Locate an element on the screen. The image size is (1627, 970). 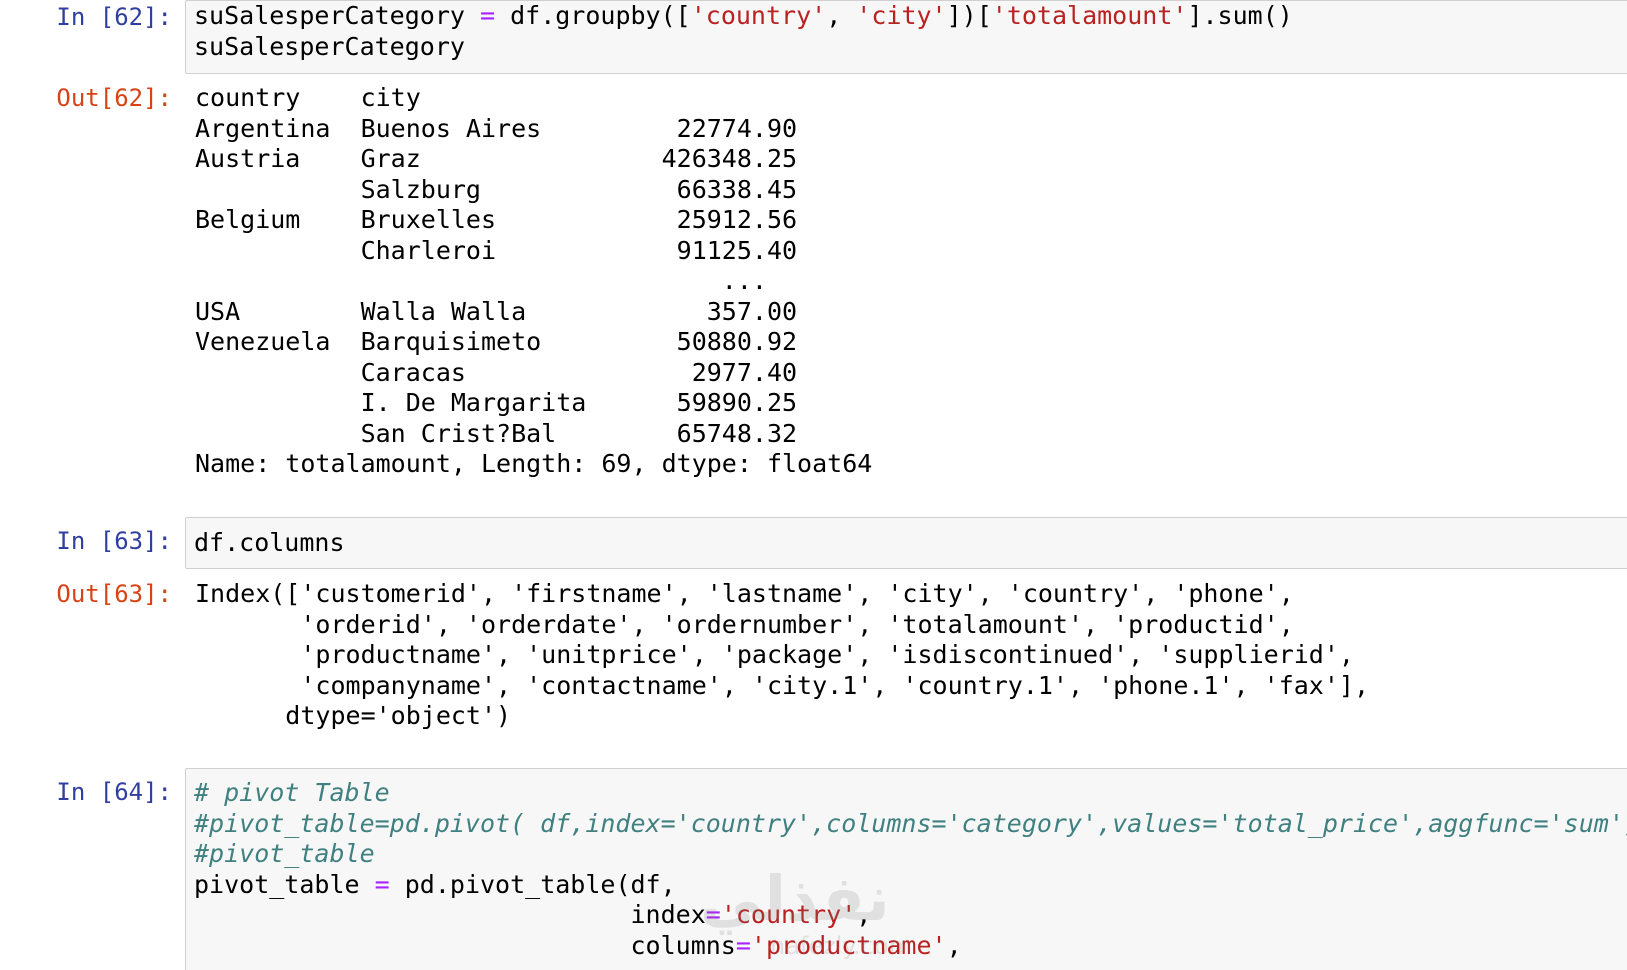
code-lines: df.columns is located at coordinates (269, 543).